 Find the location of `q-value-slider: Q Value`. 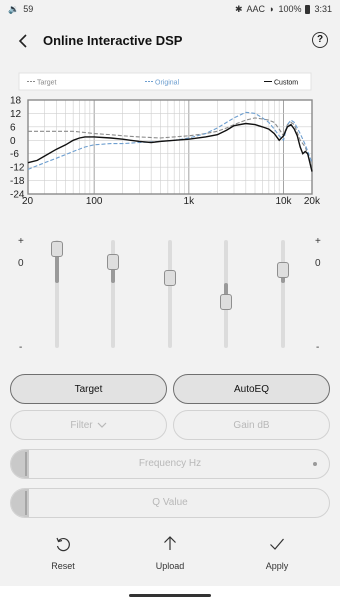

q-value-slider: Q Value is located at coordinates (170, 503).